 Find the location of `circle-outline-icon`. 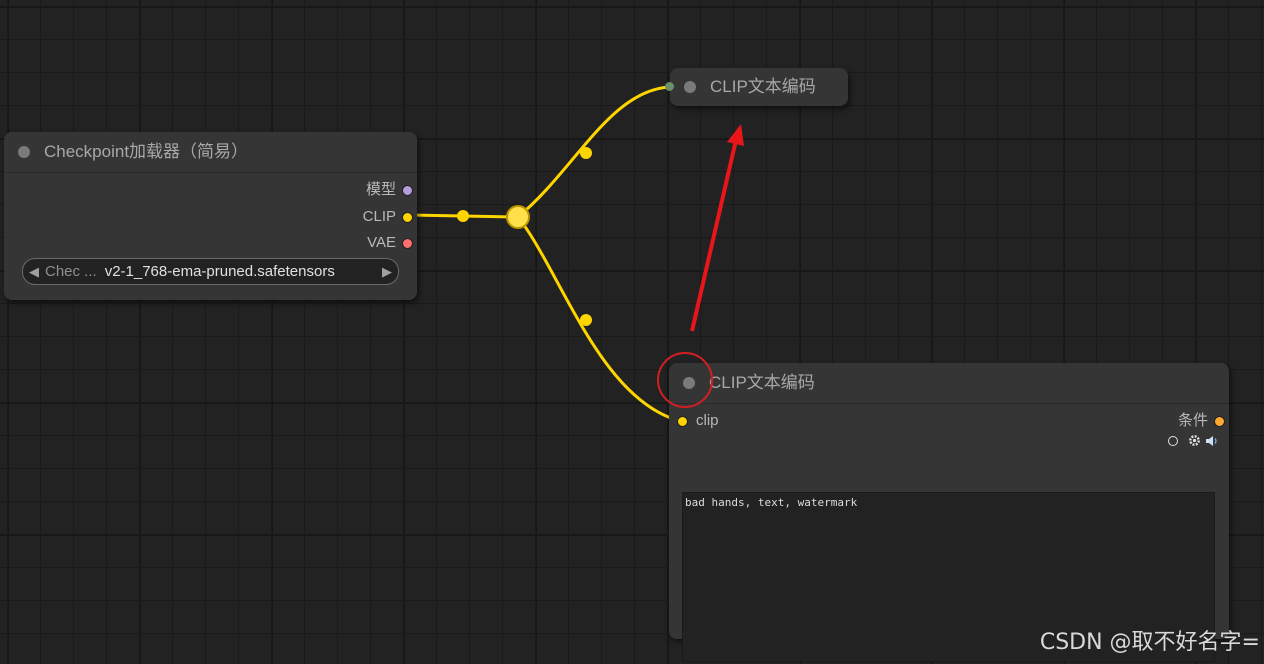

circle-outline-icon is located at coordinates (1173, 440).